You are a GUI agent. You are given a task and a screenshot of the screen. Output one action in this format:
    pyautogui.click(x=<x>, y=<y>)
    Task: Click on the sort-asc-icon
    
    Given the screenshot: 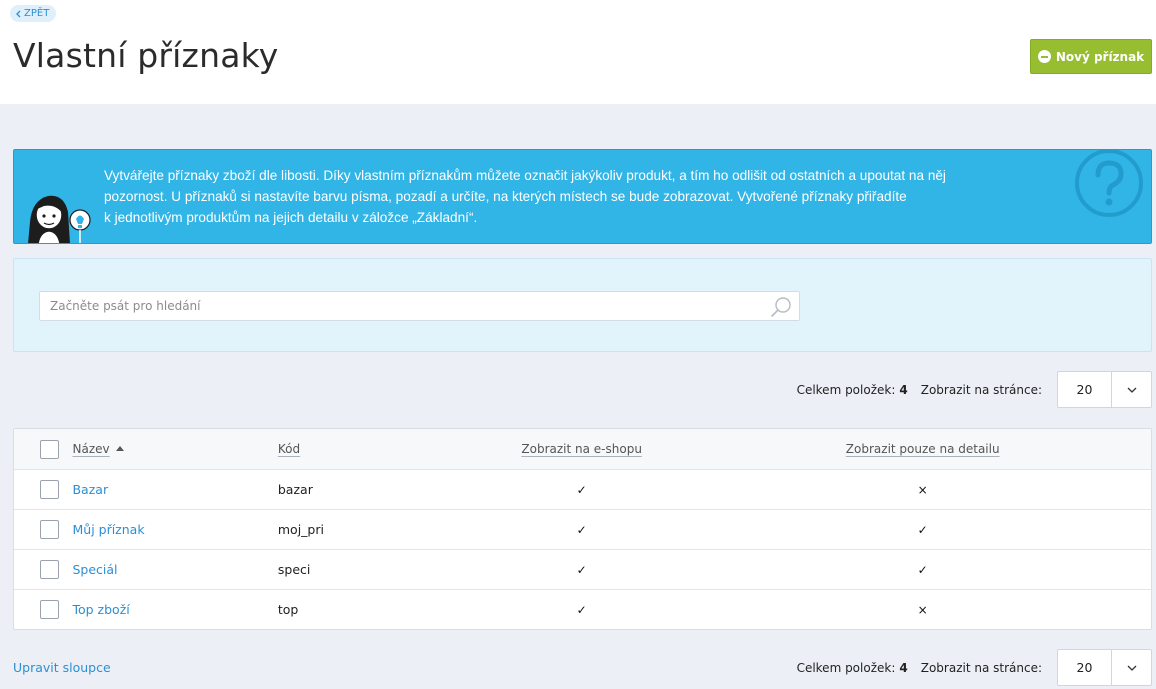 What is the action you would take?
    pyautogui.click(x=119, y=448)
    